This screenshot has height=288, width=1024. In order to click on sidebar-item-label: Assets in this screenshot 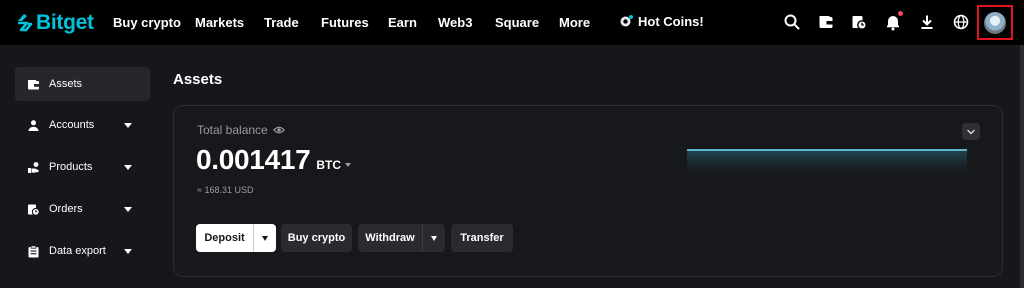, I will do `click(66, 84)`.